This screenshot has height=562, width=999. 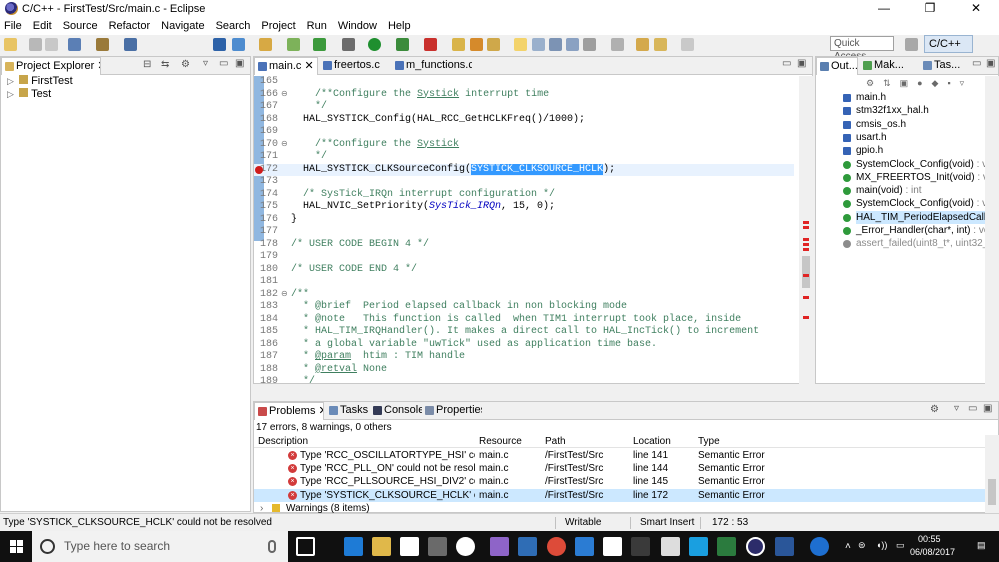 I want to click on back-arrow-icon, so click(x=660, y=44).